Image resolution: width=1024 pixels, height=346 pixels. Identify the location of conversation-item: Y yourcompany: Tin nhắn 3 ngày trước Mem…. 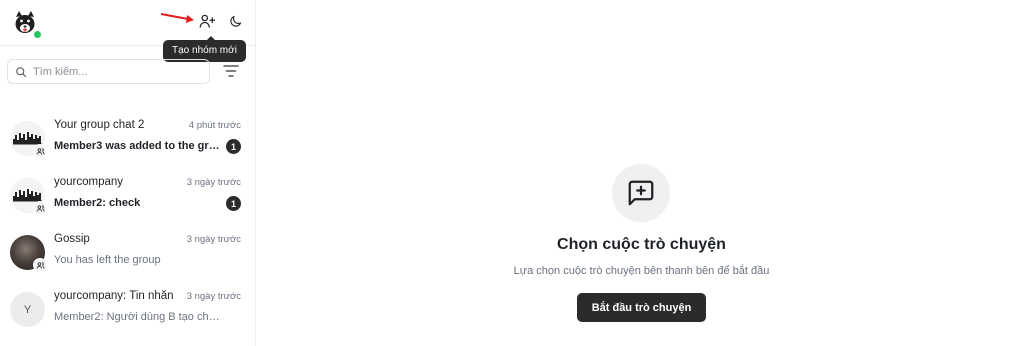
(127, 310).